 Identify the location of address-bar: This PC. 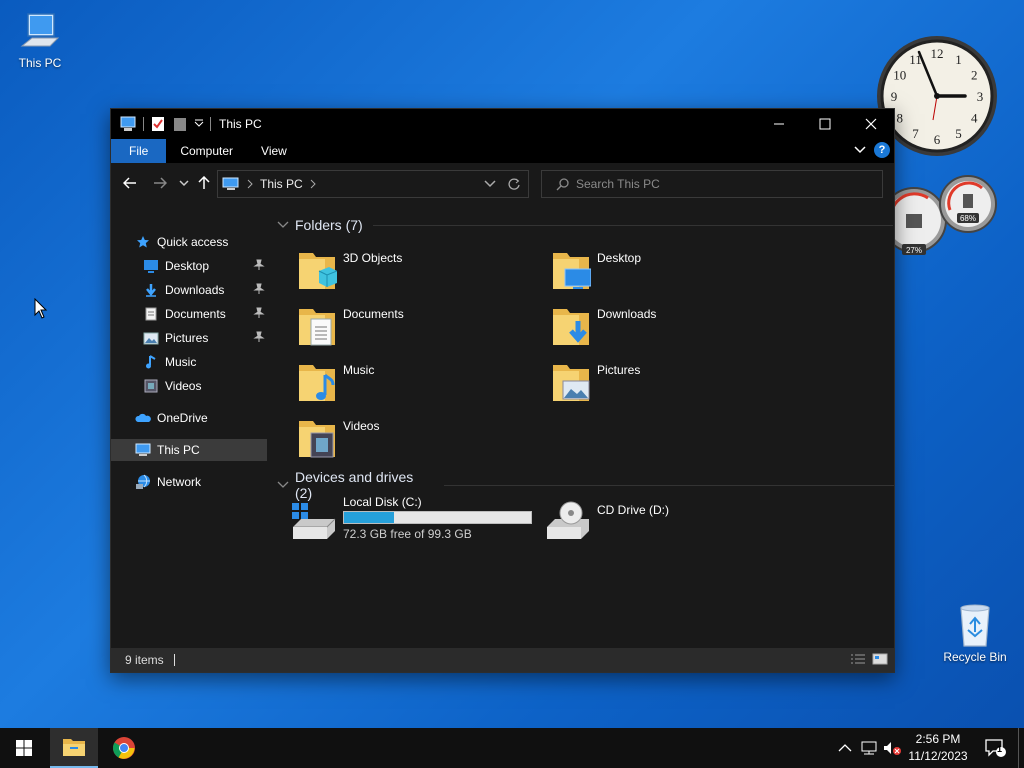
(373, 184).